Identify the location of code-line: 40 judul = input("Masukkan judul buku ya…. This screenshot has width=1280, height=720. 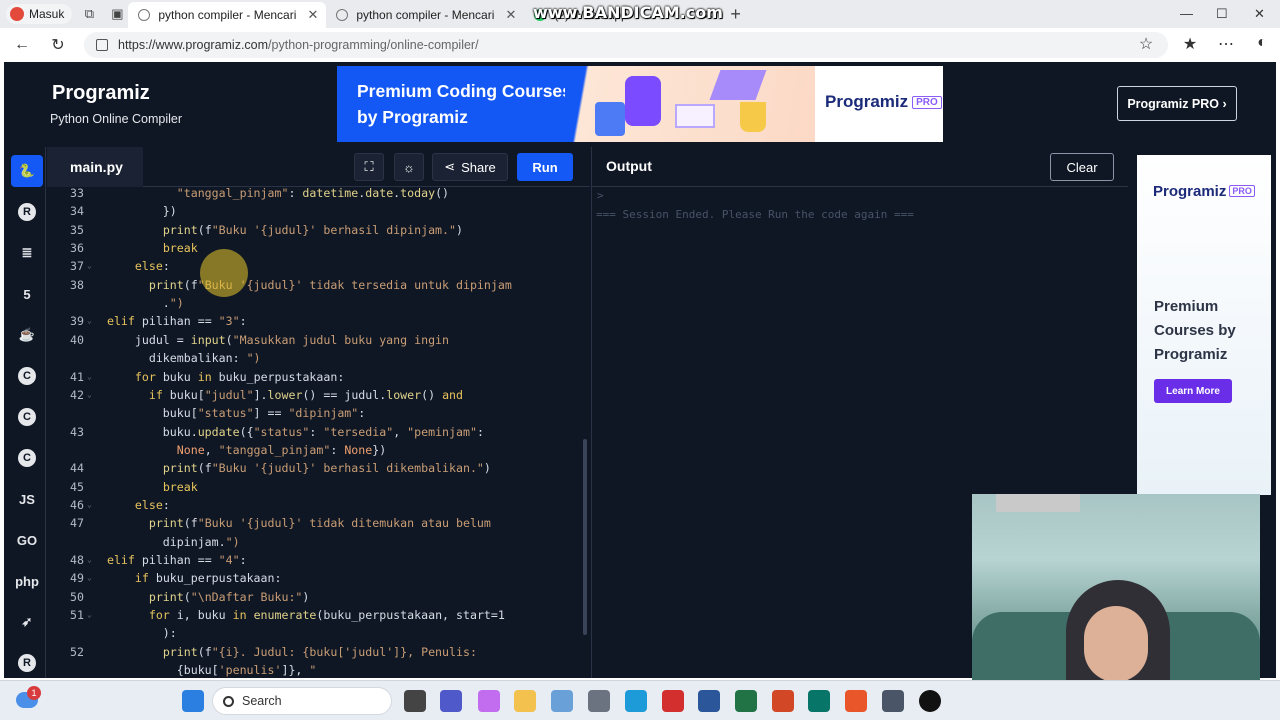
(318, 340).